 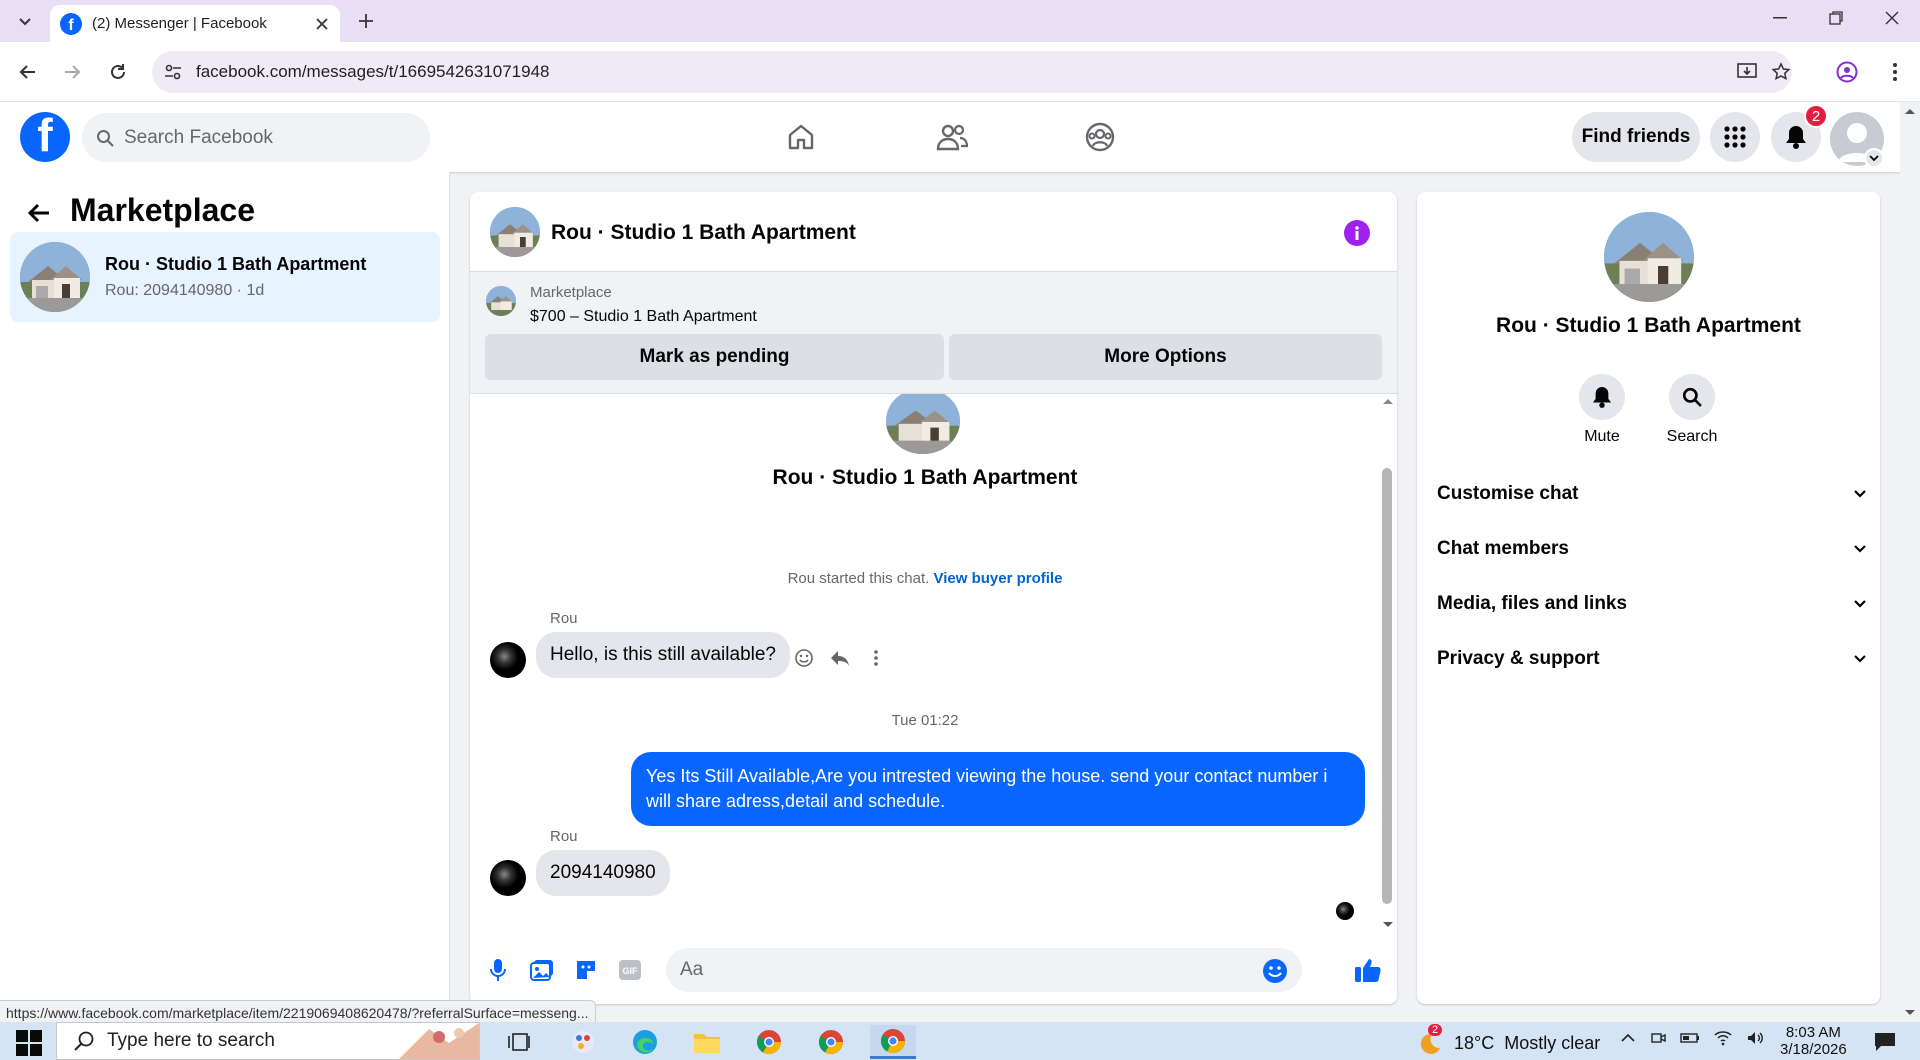 What do you see at coordinates (269, 137) in the screenshot?
I see `search-input` at bounding box center [269, 137].